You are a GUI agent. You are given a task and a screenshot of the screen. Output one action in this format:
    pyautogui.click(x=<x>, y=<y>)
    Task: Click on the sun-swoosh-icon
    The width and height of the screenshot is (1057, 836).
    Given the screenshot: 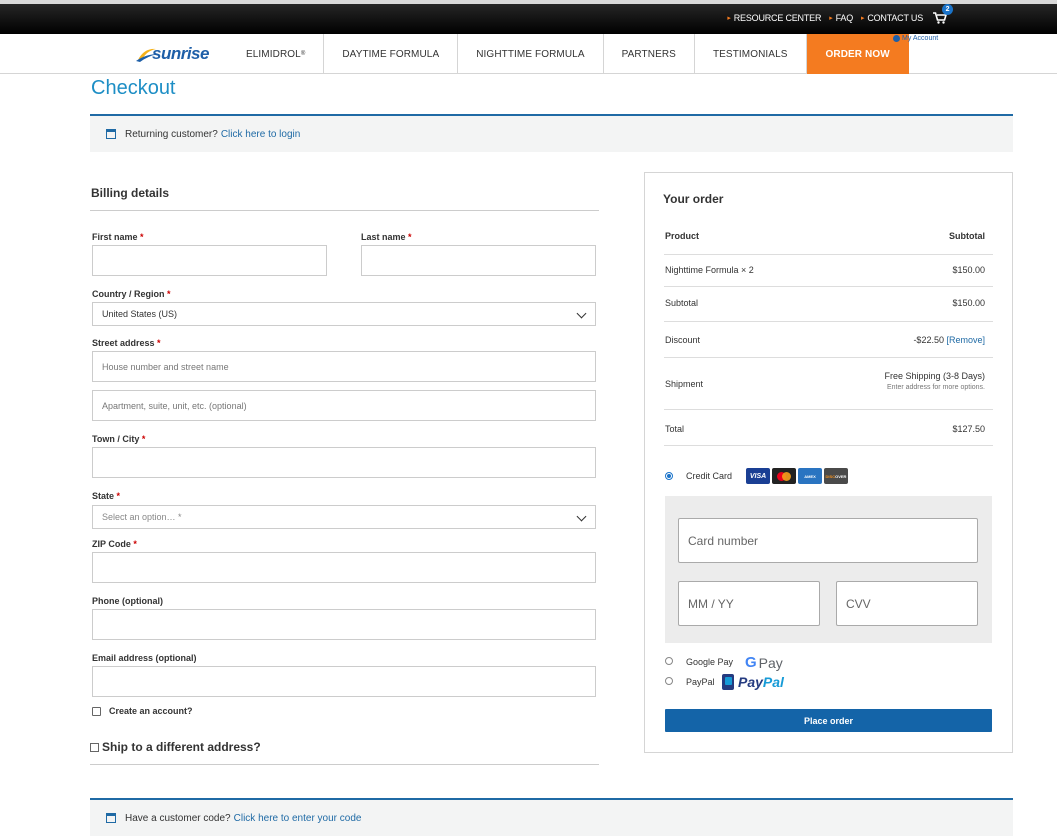 What is the action you would take?
    pyautogui.click(x=147, y=55)
    